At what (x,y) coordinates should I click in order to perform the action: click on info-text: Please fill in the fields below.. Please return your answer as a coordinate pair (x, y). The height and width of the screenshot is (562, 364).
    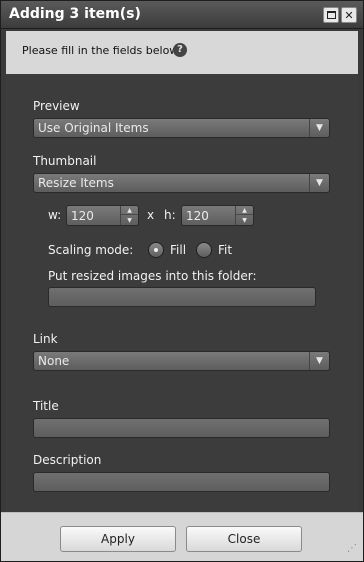
    Looking at the image, I should click on (101, 50).